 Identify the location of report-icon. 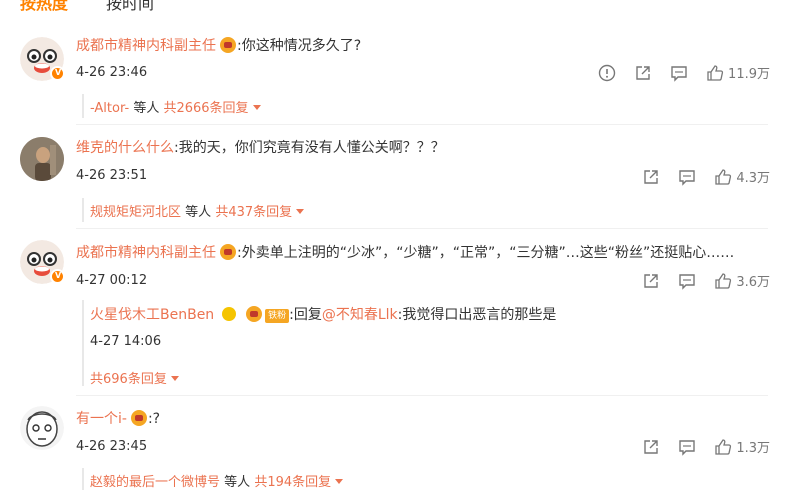
(607, 72).